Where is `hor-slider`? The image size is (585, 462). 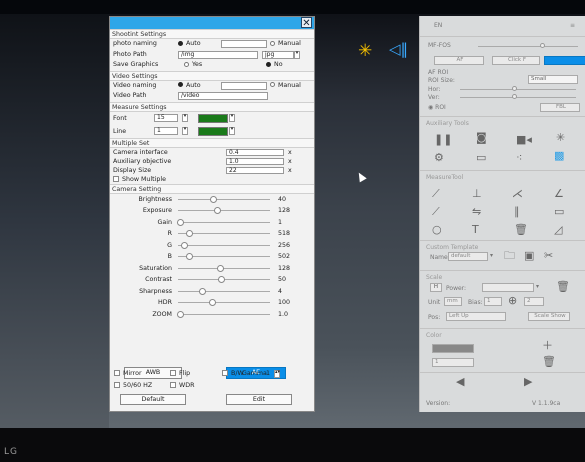 hor-slider is located at coordinates (518, 89).